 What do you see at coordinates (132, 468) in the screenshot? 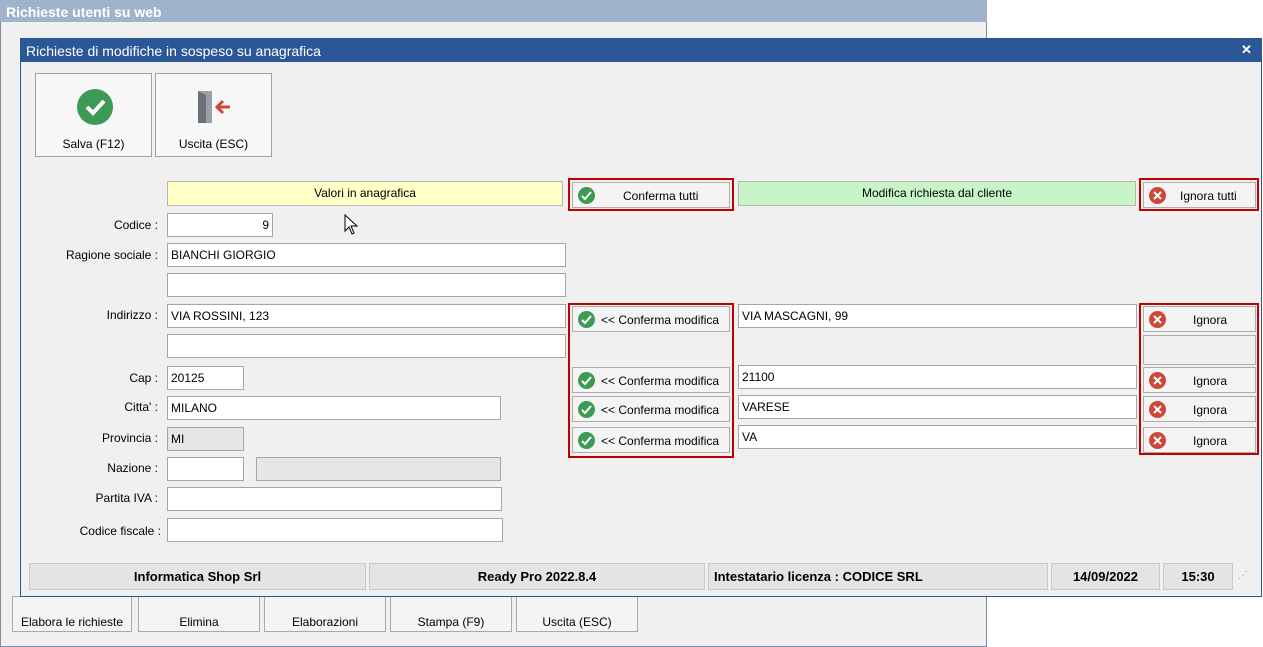
I see `nazione-label: Nazione :` at bounding box center [132, 468].